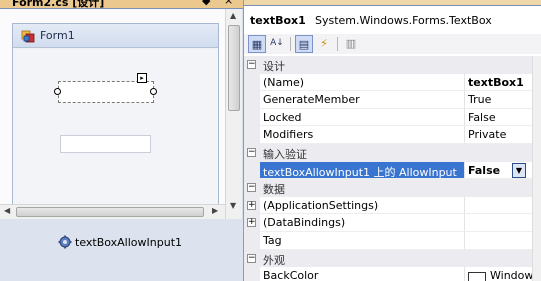 Image resolution: width=541 pixels, height=281 pixels. I want to click on color-swatch, so click(477, 276).